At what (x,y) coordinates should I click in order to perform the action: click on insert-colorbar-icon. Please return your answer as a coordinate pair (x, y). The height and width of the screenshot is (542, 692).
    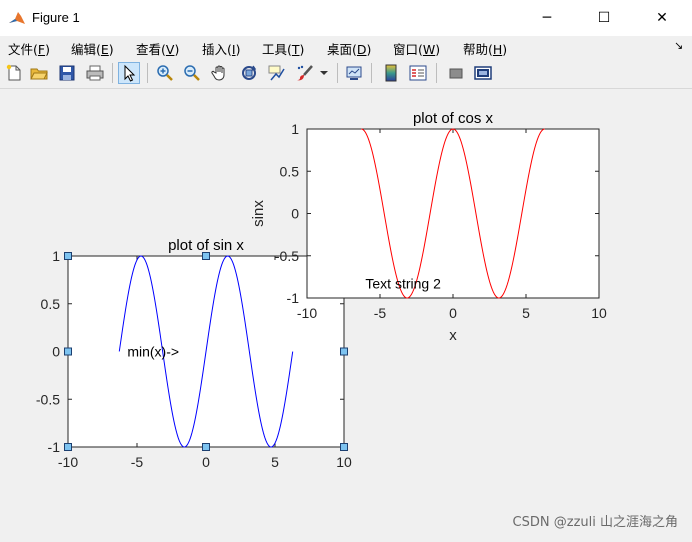
    Looking at the image, I should click on (391, 73).